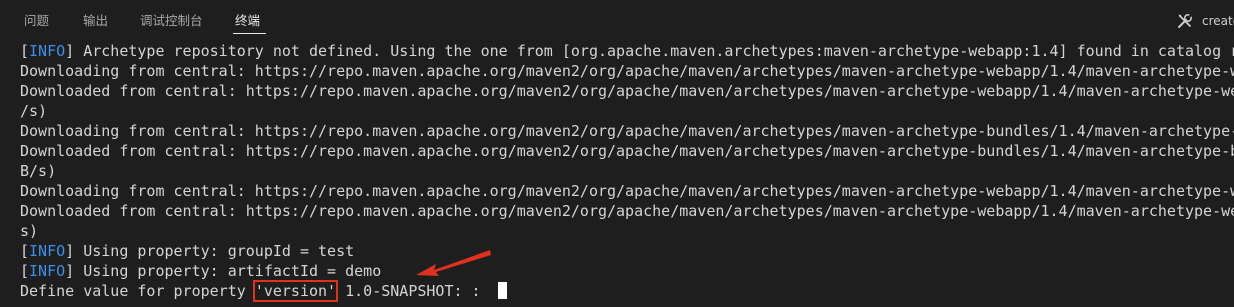 The image size is (1234, 307). I want to click on version-highlight-box: 'version', so click(295, 291).